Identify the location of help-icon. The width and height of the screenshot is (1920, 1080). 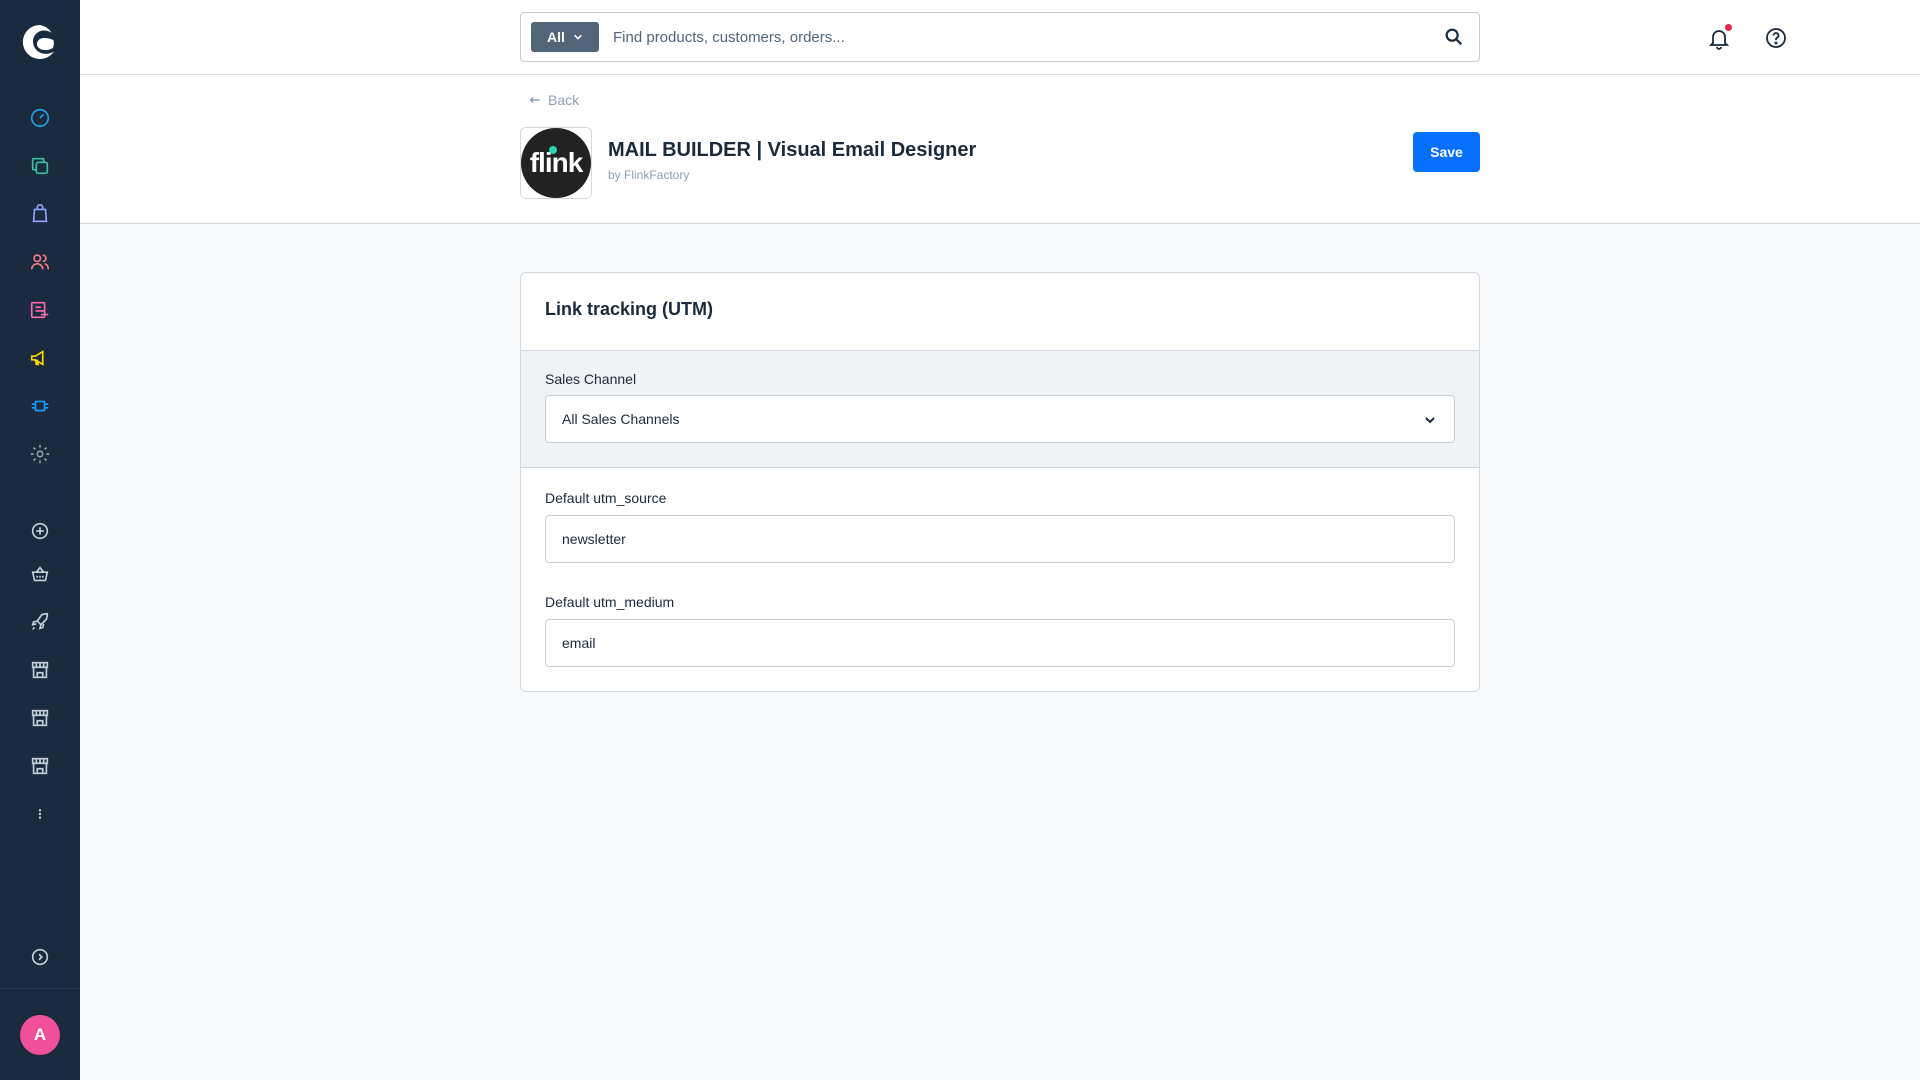
(1776, 38).